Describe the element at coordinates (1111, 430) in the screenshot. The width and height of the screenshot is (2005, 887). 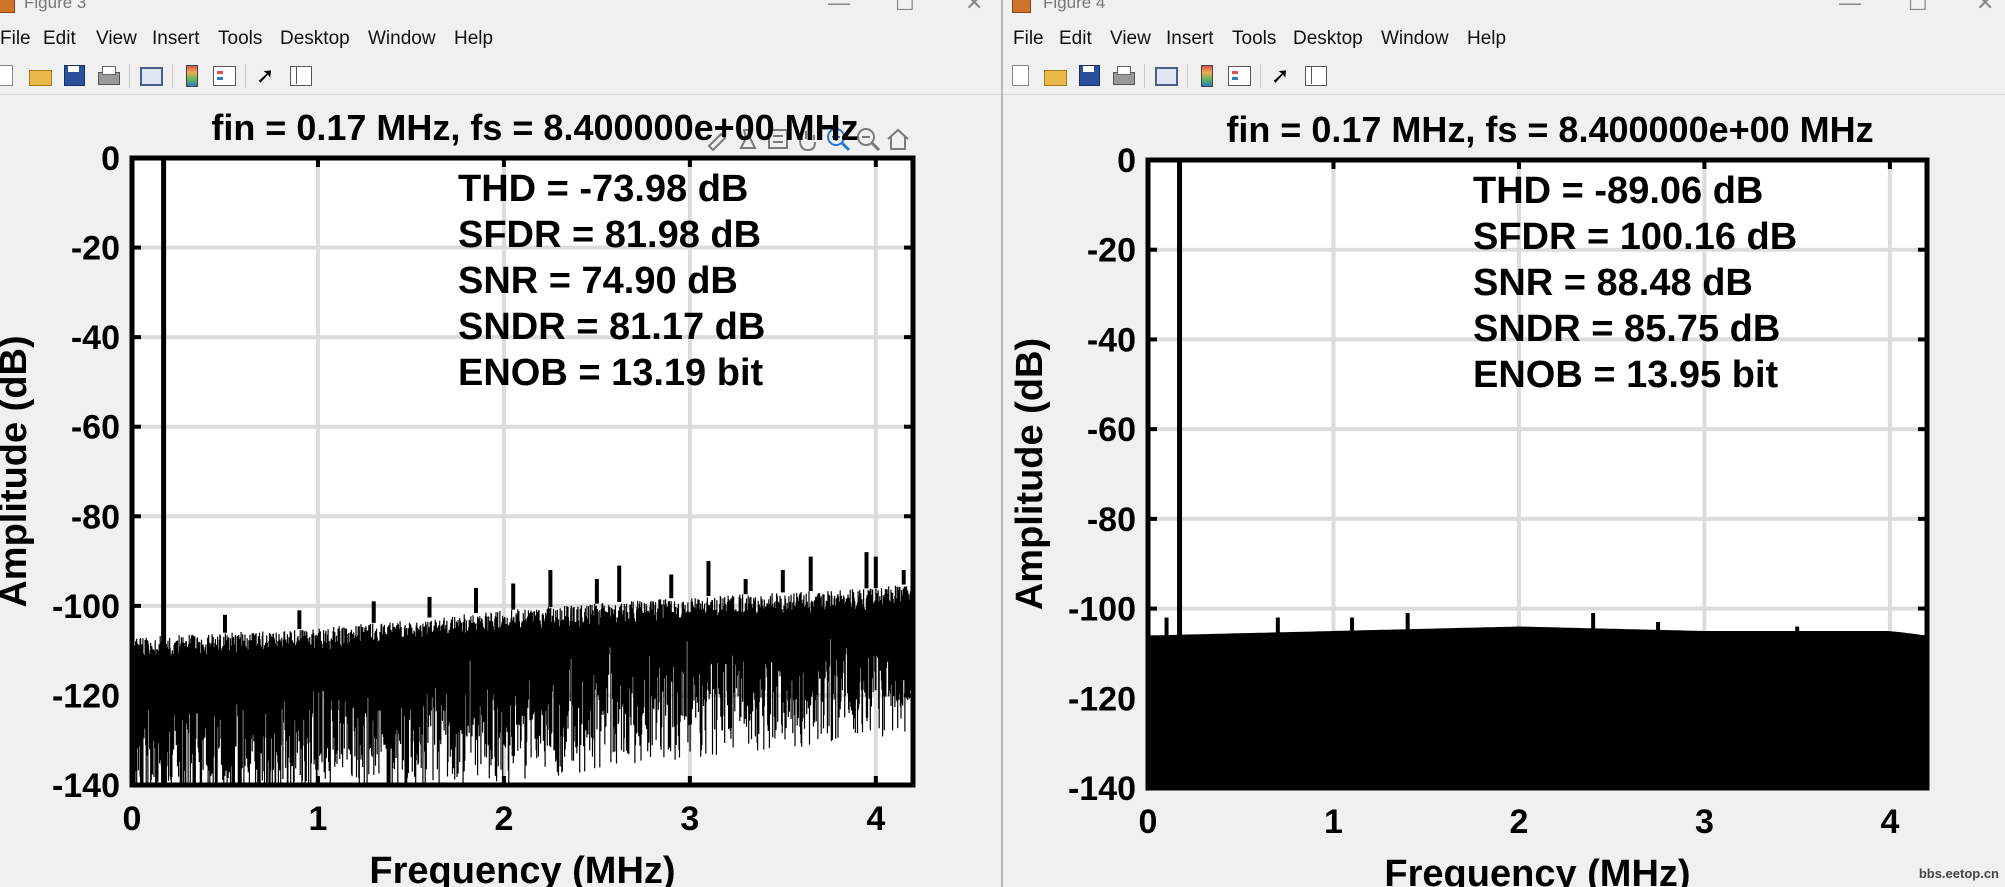
I see `y-tick-label: -60` at that location.